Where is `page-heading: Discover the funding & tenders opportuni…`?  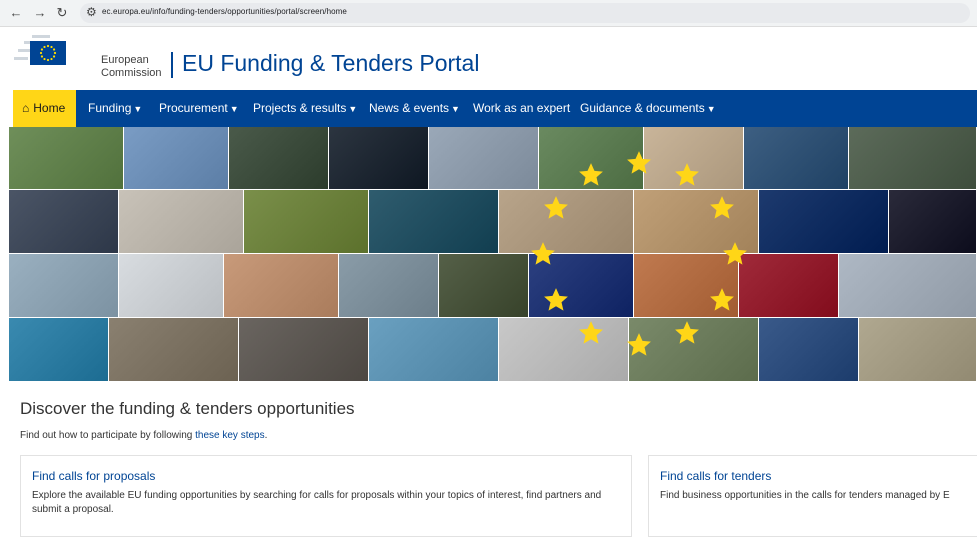 page-heading: Discover the funding & tenders opportuni… is located at coordinates (187, 408).